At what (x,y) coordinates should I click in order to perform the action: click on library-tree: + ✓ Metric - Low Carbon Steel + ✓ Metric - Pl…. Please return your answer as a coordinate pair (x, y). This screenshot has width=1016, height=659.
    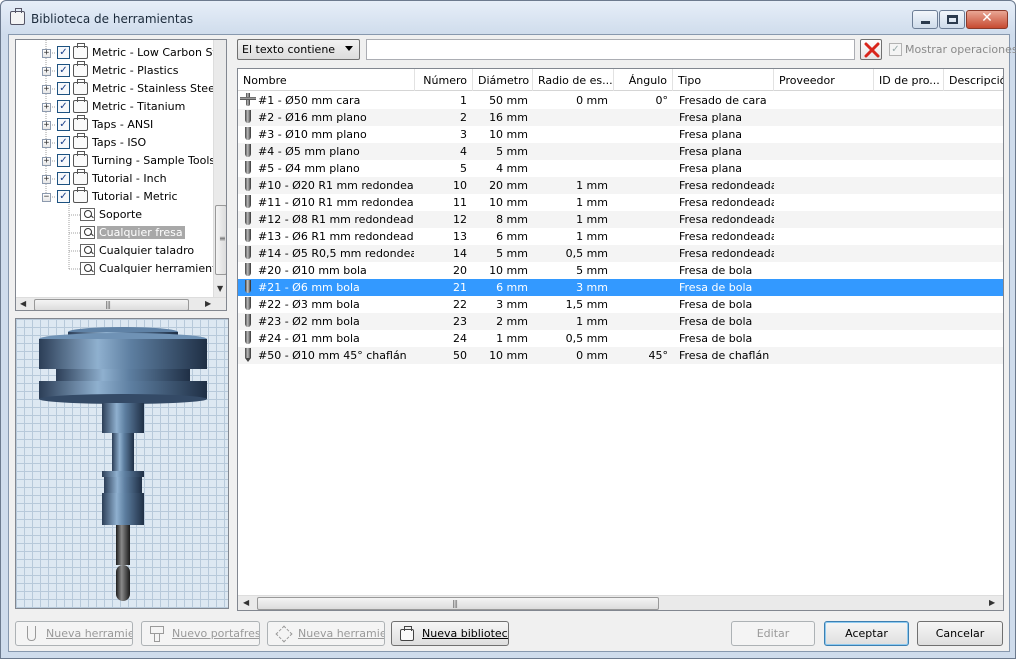
    Looking at the image, I should click on (121, 175).